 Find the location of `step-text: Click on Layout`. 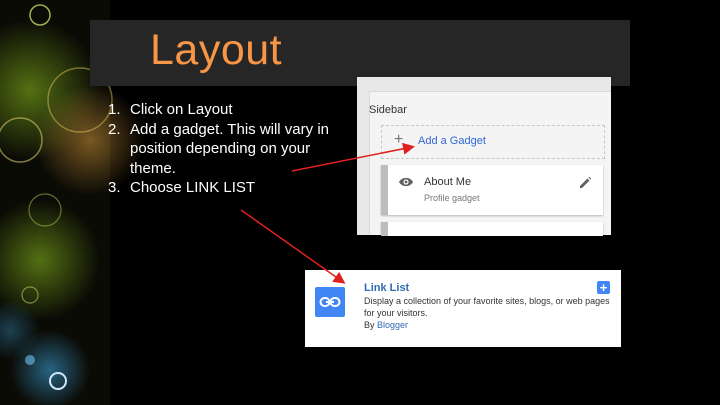

step-text: Click on Layout is located at coordinates (181, 109).